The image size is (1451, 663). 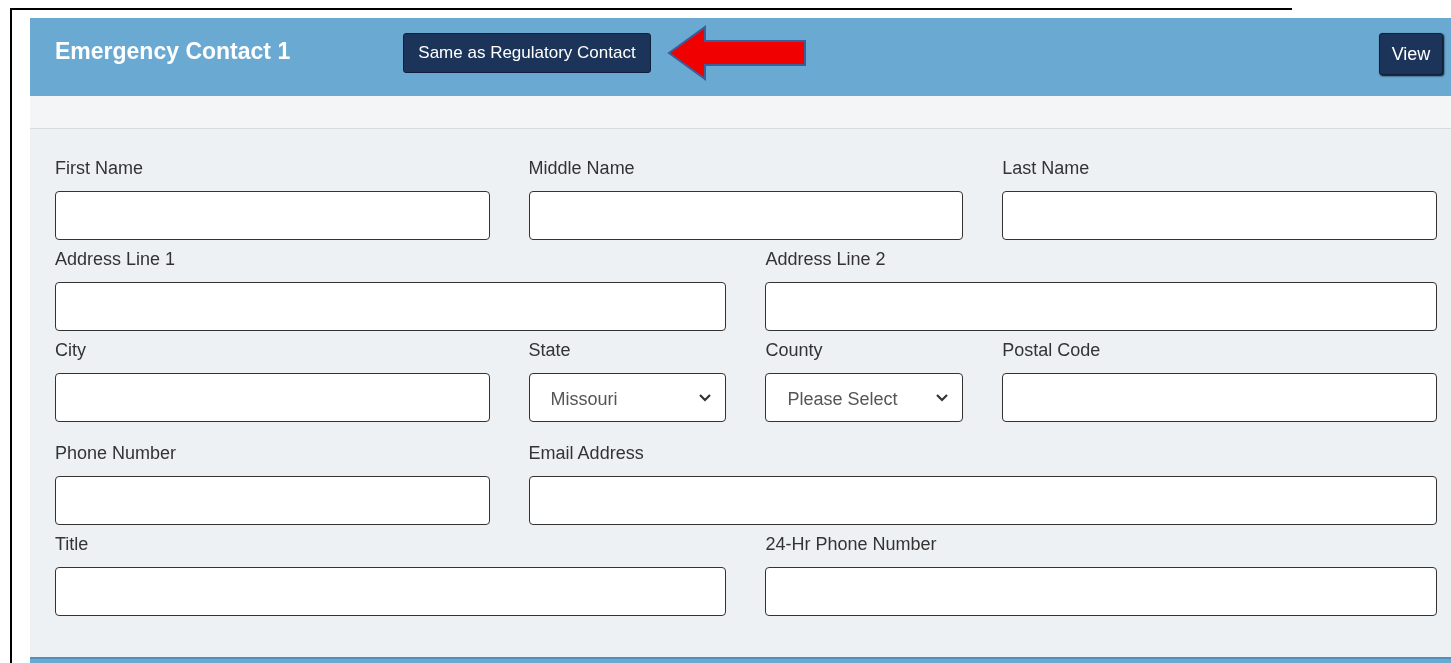 What do you see at coordinates (71, 350) in the screenshot?
I see `field-label: City` at bounding box center [71, 350].